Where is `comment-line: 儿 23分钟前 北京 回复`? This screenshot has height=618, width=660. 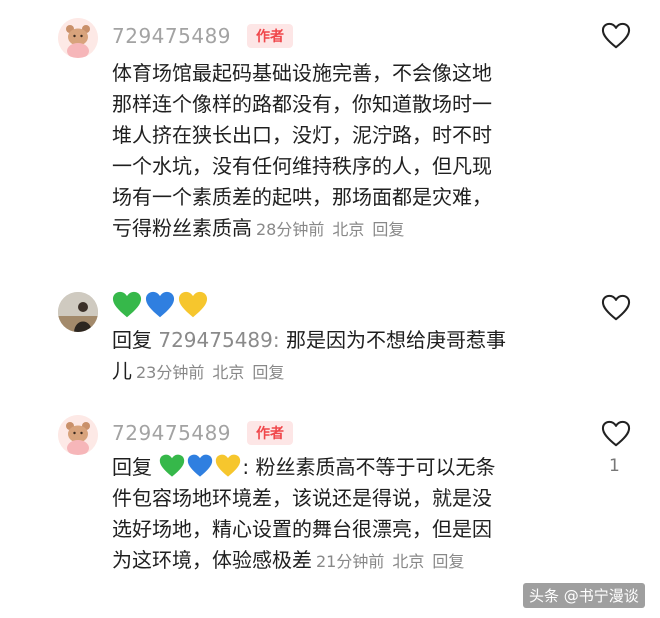
comment-line: 儿 23分钟前 北京 回复 is located at coordinates (342, 372).